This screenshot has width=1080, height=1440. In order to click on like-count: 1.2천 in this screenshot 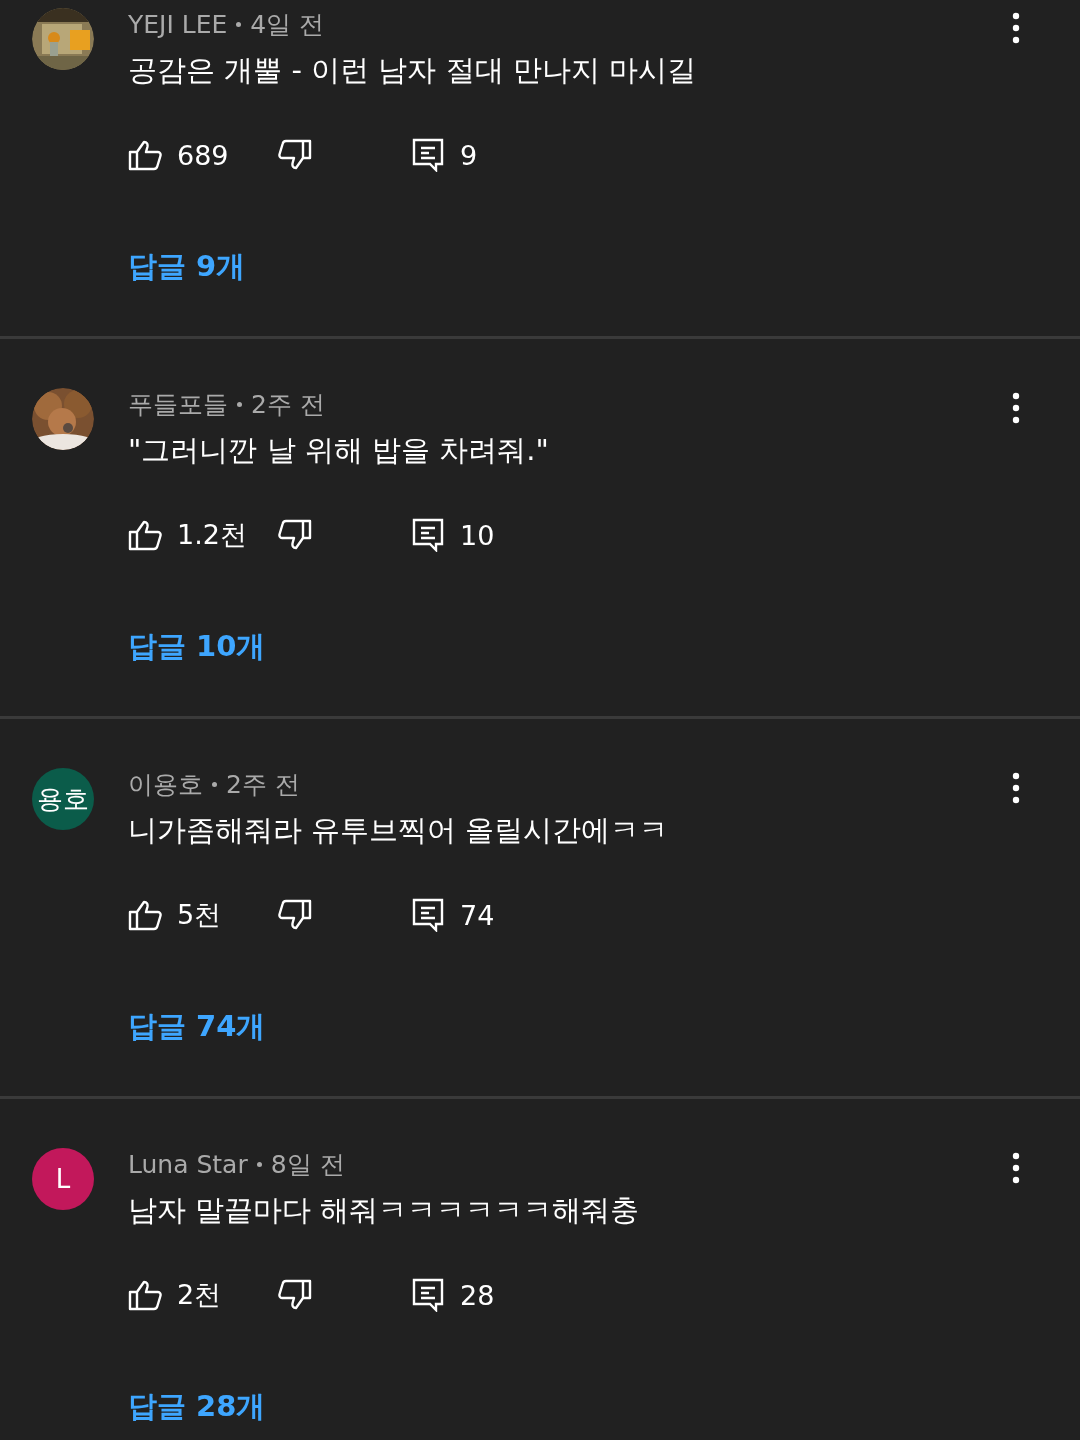, I will do `click(212, 535)`.